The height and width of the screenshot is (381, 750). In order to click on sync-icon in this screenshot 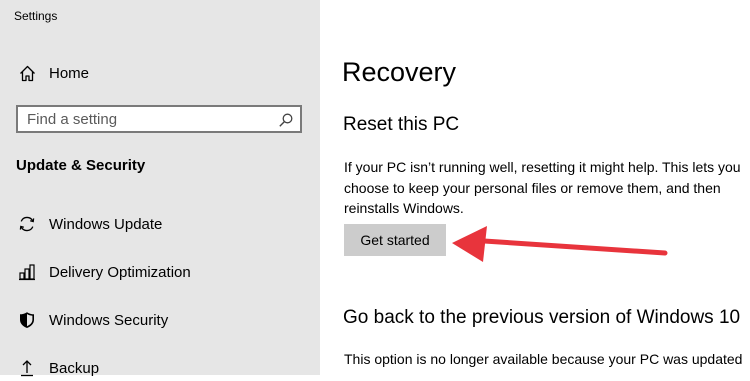, I will do `click(27, 224)`.